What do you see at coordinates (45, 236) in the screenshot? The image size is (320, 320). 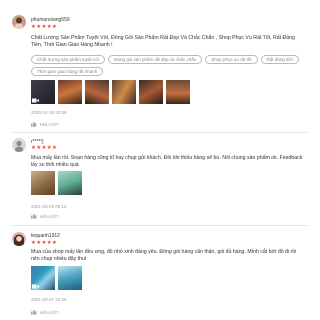 I see `reviewer-username: lequanh1912` at bounding box center [45, 236].